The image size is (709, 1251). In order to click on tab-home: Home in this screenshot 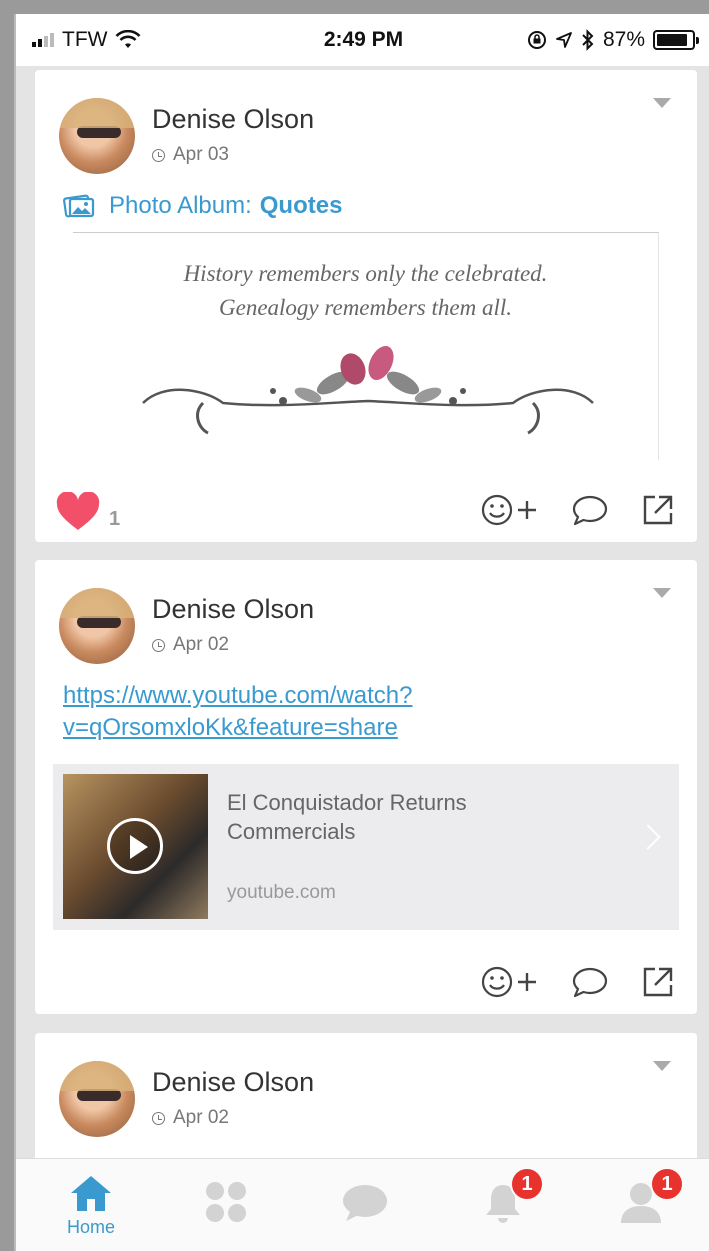, I will do `click(91, 1205)`.